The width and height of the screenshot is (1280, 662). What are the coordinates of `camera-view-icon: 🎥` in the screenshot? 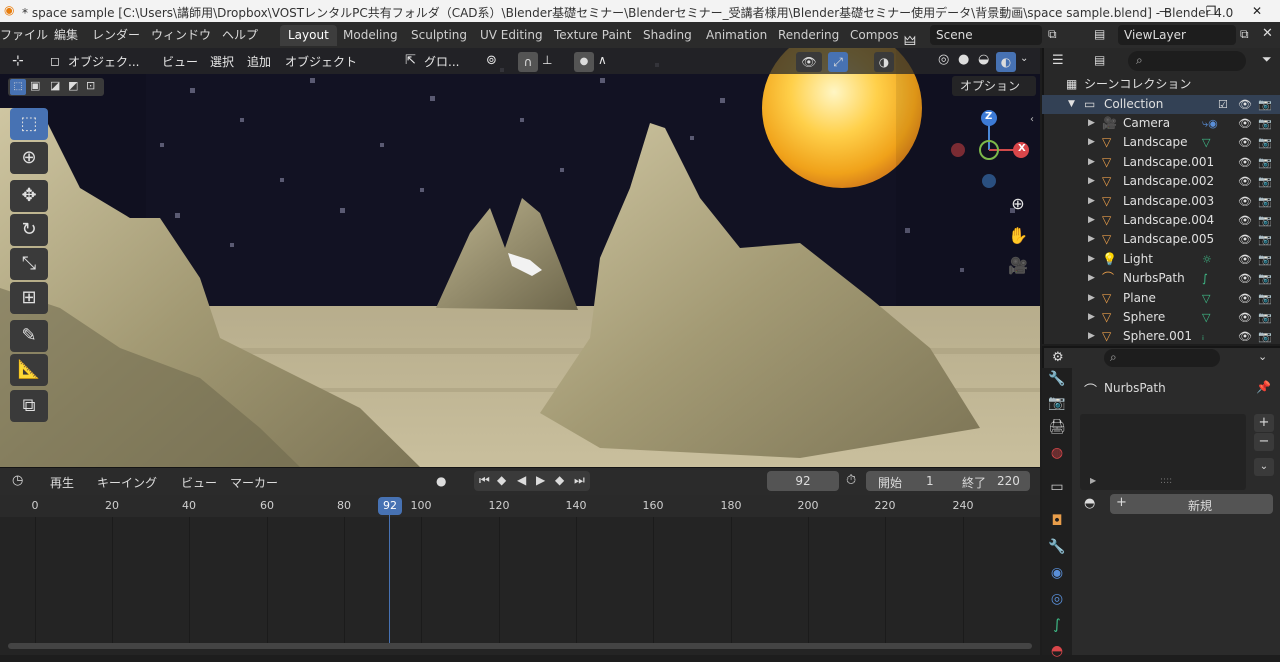 It's located at (1018, 266).